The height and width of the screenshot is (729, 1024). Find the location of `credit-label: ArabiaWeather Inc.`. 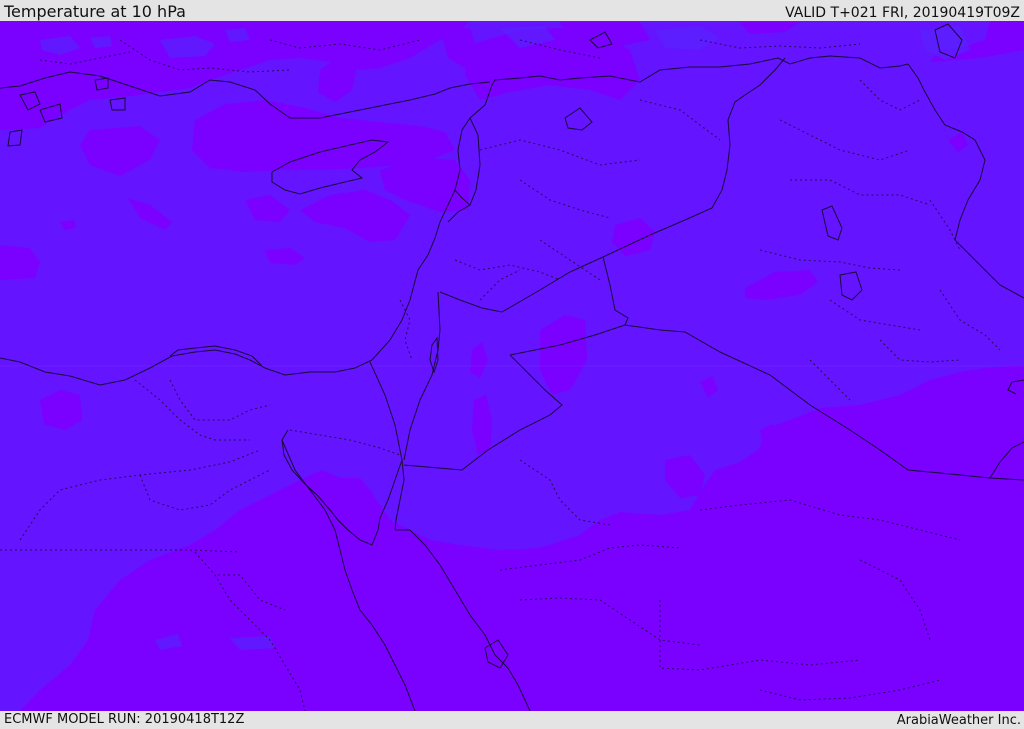

credit-label: ArabiaWeather Inc. is located at coordinates (958, 720).